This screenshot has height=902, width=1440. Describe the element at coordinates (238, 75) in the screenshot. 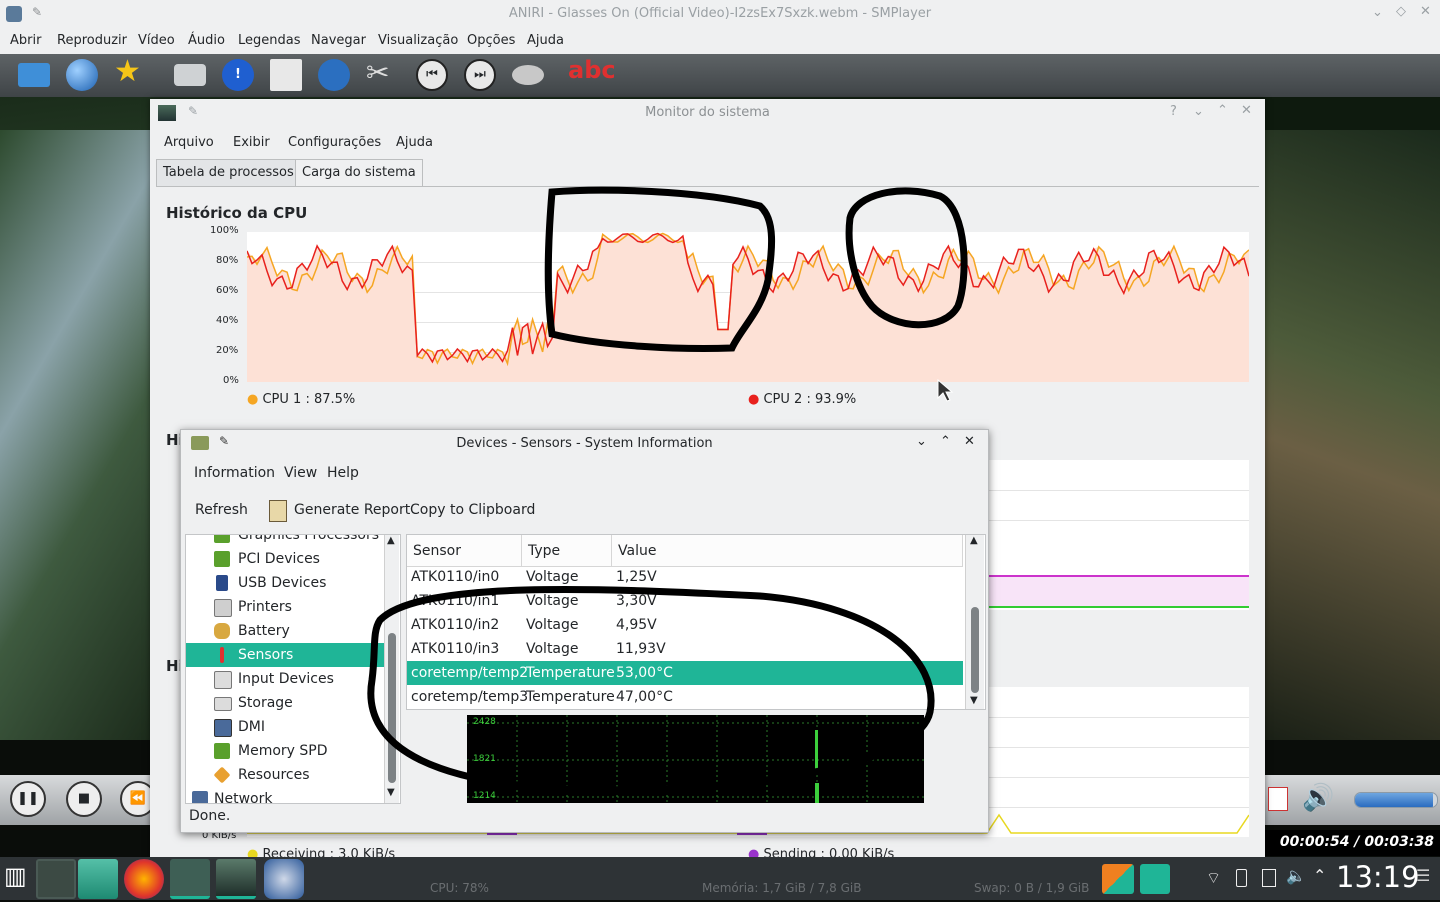

I see `info-icon: !` at that location.